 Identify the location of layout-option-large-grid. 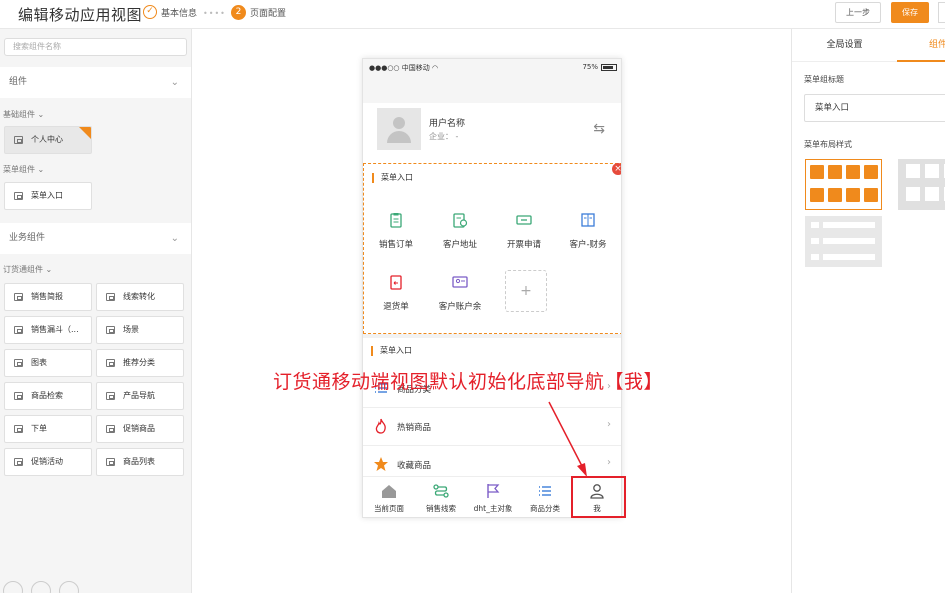
(921, 184).